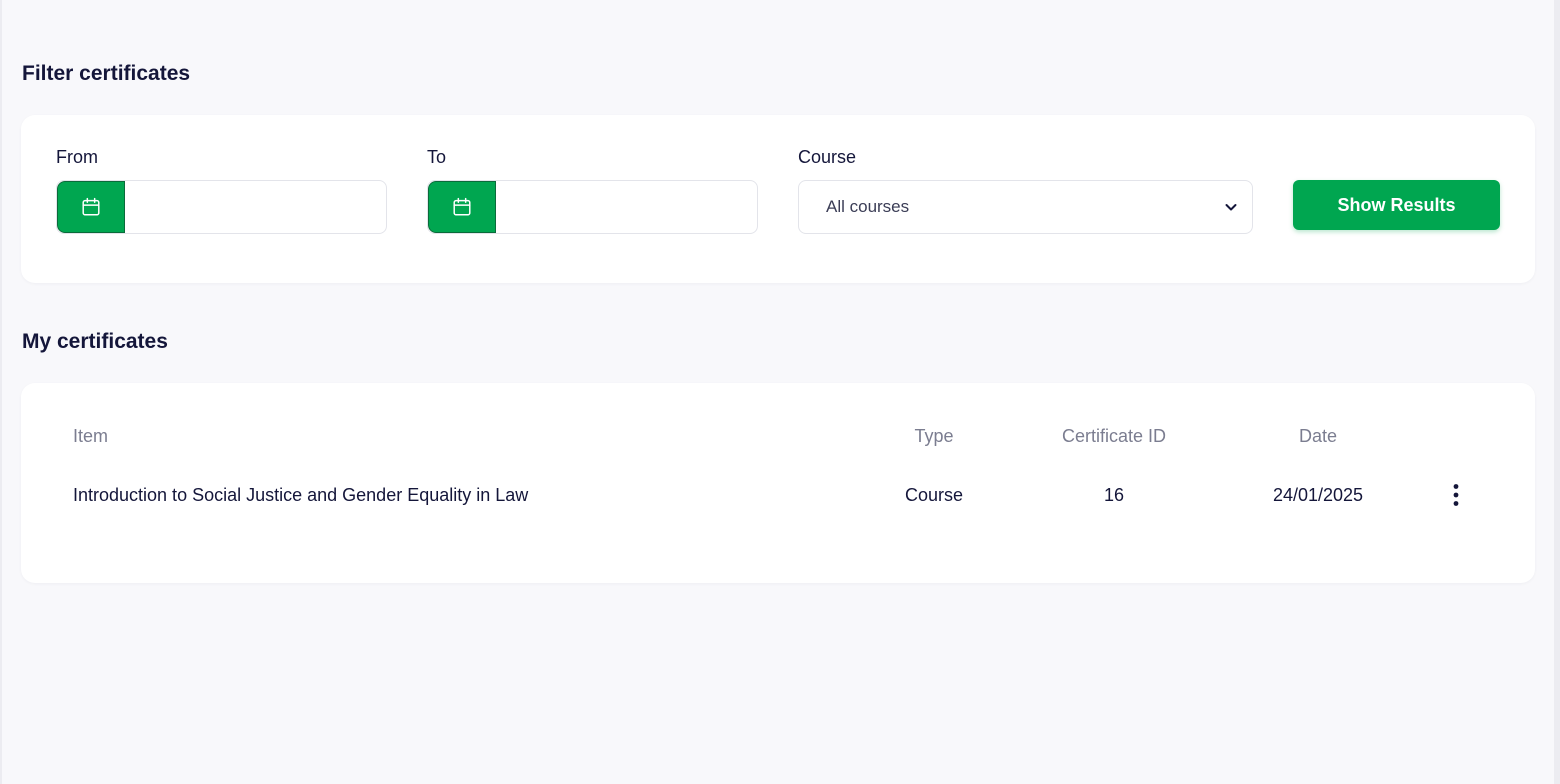 The image size is (1560, 784). I want to click on column-header-certificate-id: Certificate ID, so click(1114, 436).